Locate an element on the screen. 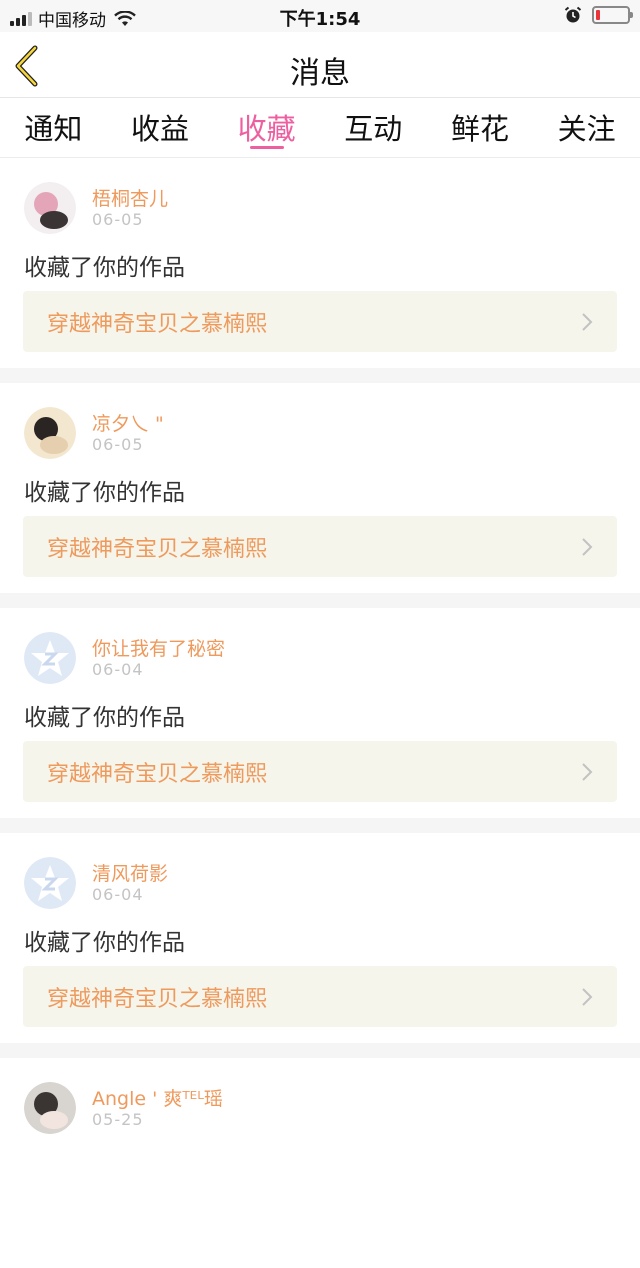 This screenshot has height=1268, width=640. status-bar: 中国移动 下午1:54 is located at coordinates (320, 16).